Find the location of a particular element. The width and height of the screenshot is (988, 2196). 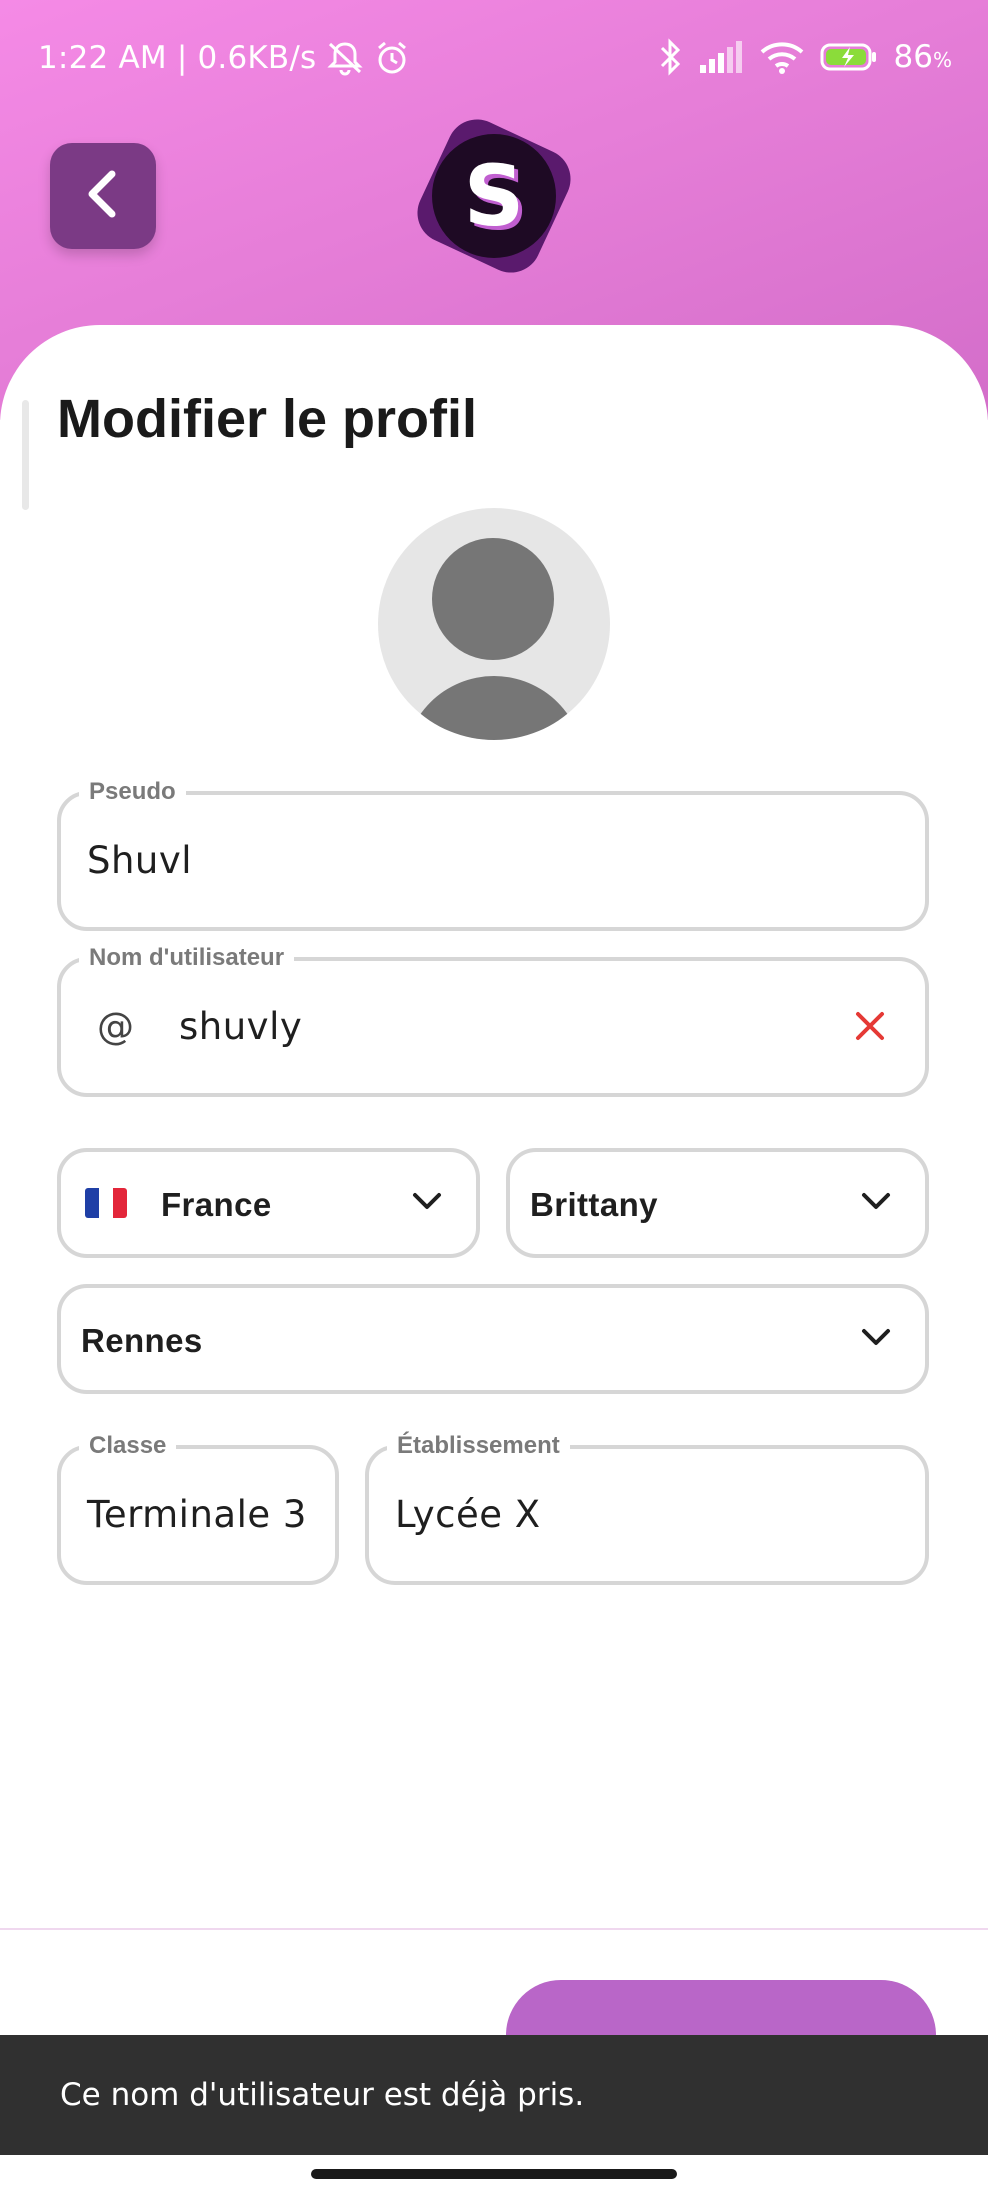

battery-percentage: 86% is located at coordinates (923, 57).